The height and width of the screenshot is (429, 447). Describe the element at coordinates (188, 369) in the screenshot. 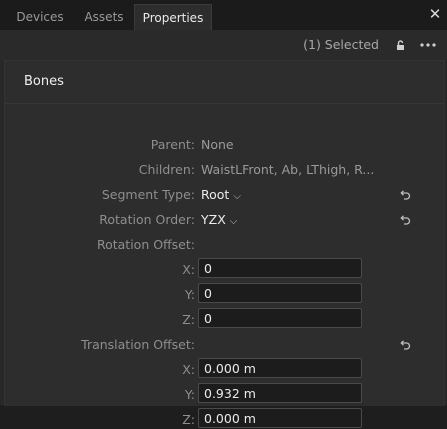

I see `translation-x-label: X:` at that location.